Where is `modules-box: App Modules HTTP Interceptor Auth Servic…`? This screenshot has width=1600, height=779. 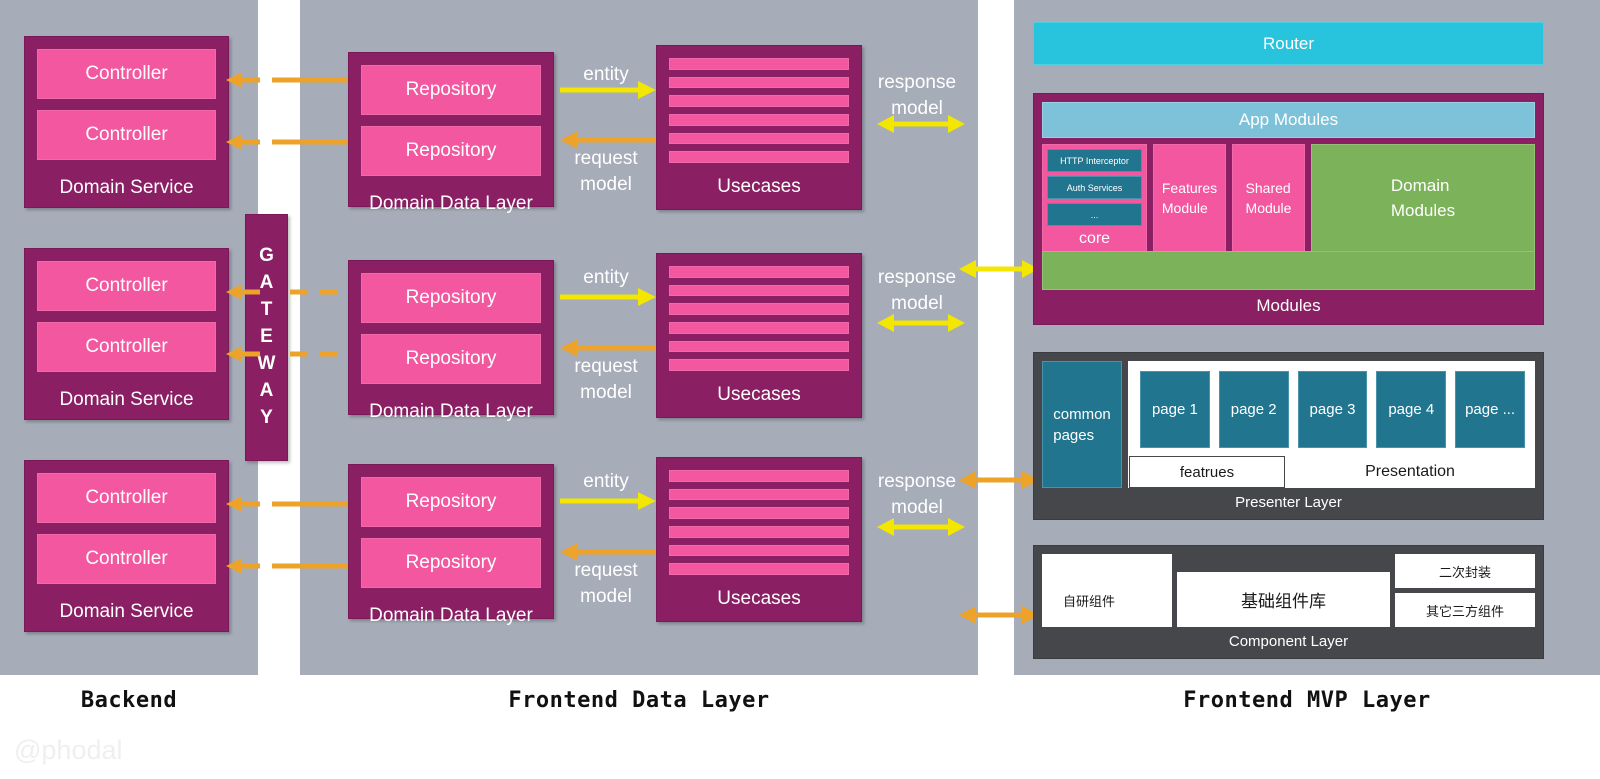 modules-box: App Modules HTTP Interceptor Auth Servic… is located at coordinates (1288, 209).